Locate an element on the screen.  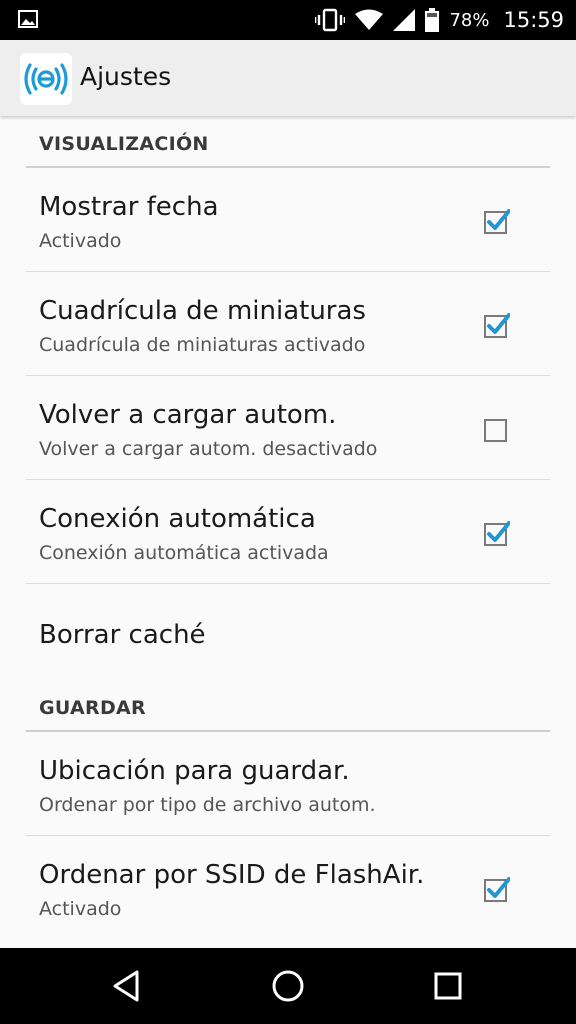
back-icon is located at coordinates (127, 986).